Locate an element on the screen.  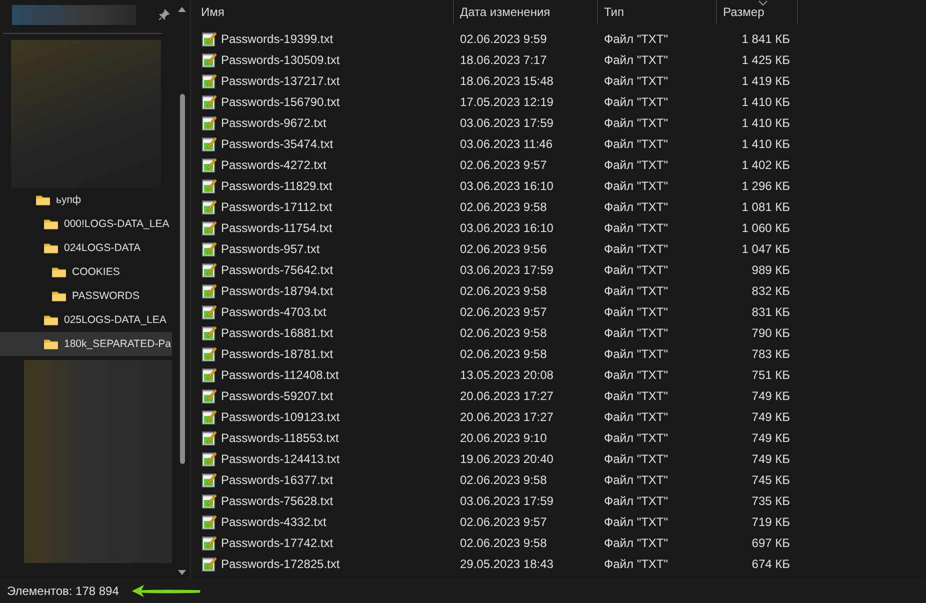
file-row: Passwords-11754.txt 03.06.2023 16:10 Файл "TXT" 1 060 КБ is located at coordinates (562, 227).